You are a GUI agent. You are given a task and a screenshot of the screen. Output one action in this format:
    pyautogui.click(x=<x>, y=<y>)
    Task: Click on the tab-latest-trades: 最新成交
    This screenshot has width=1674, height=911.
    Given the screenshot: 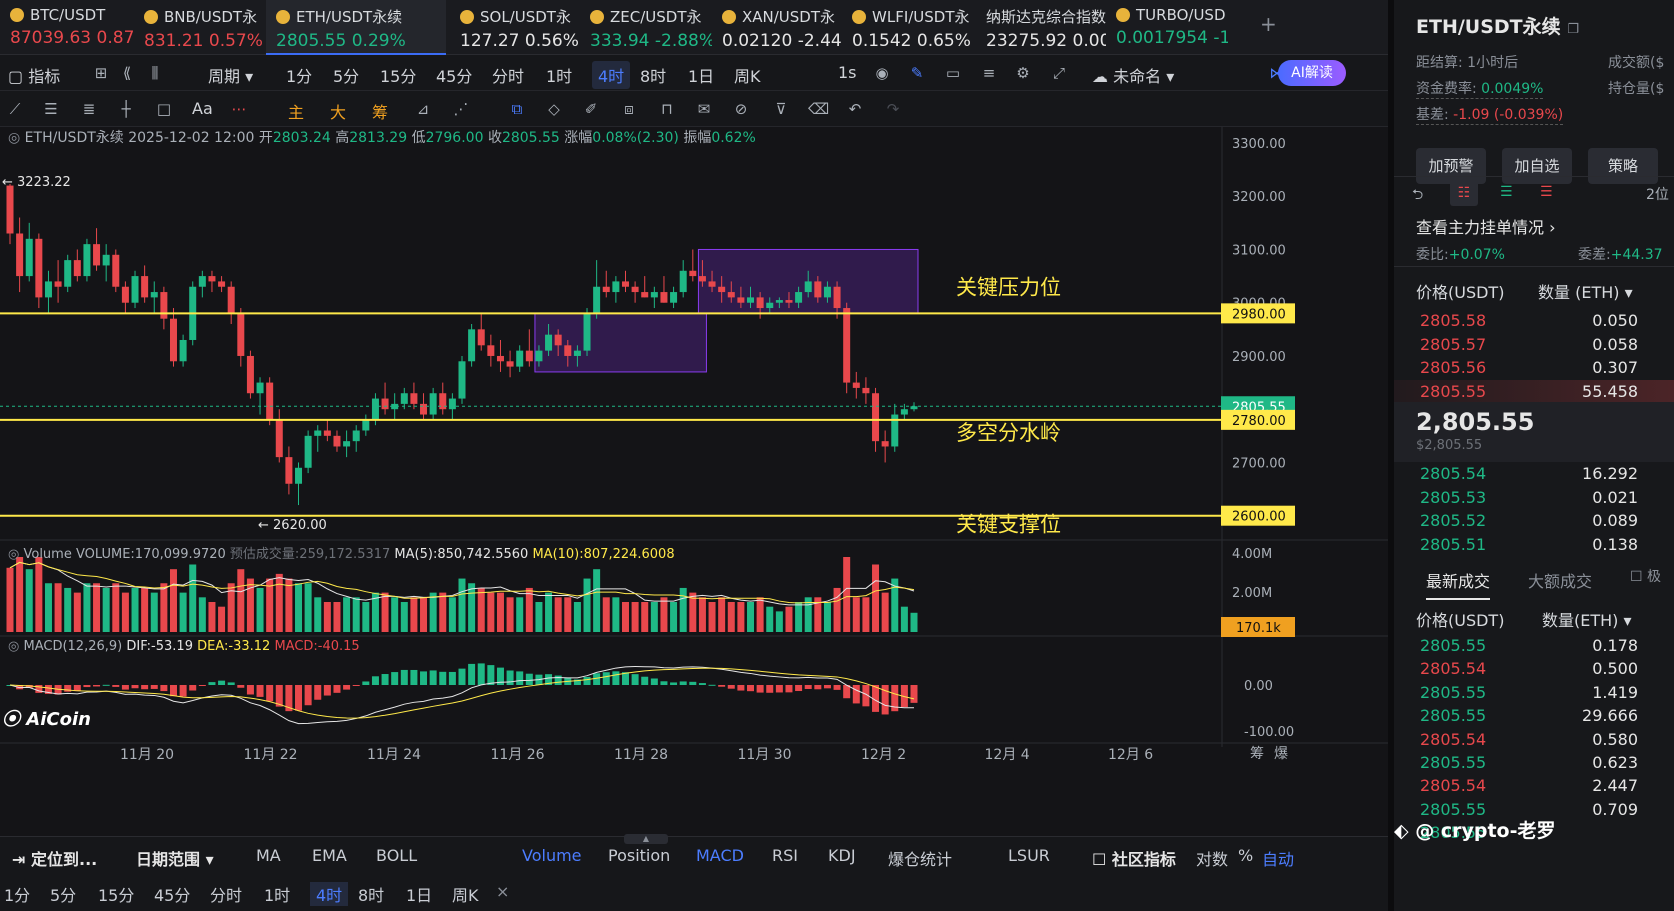 What is the action you would take?
    pyautogui.click(x=1458, y=584)
    